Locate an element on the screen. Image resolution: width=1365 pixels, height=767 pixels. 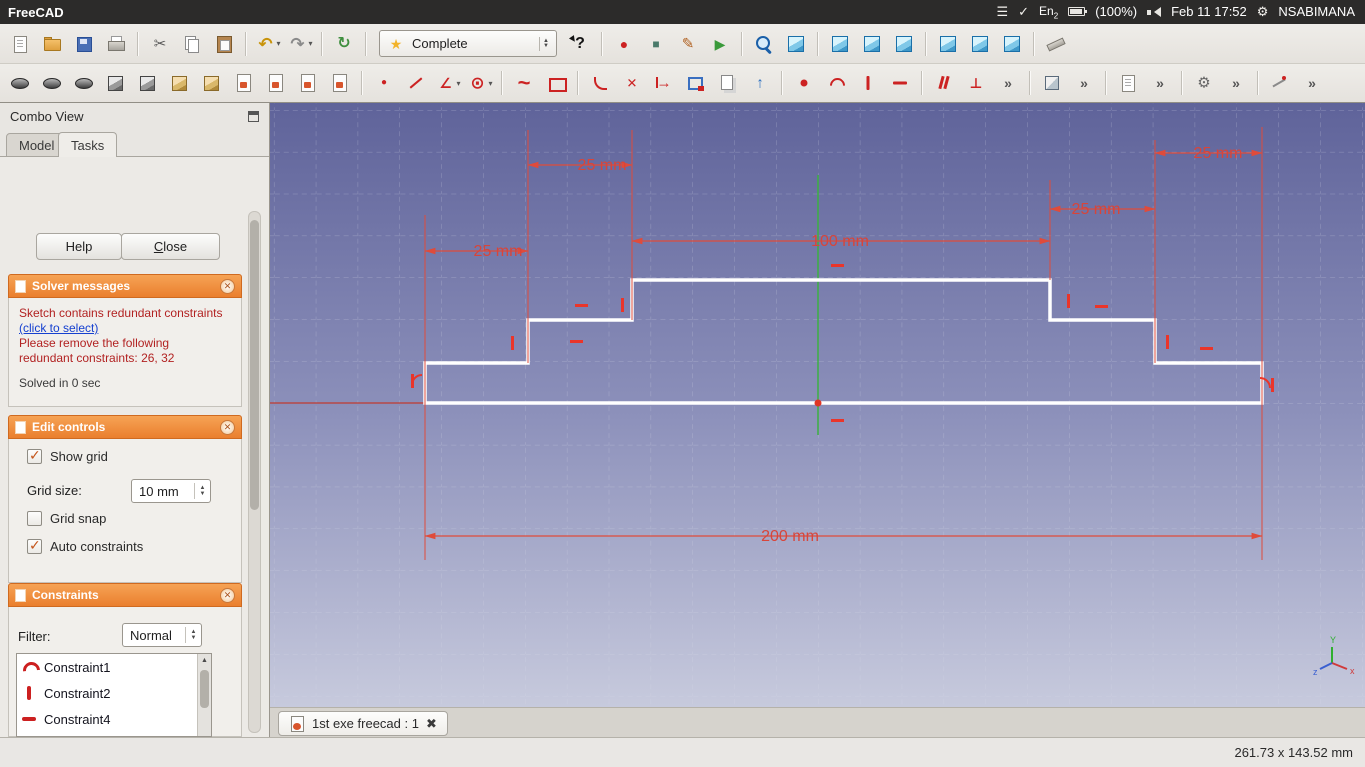
constrain-block-button is located at coordinates (1052, 83).